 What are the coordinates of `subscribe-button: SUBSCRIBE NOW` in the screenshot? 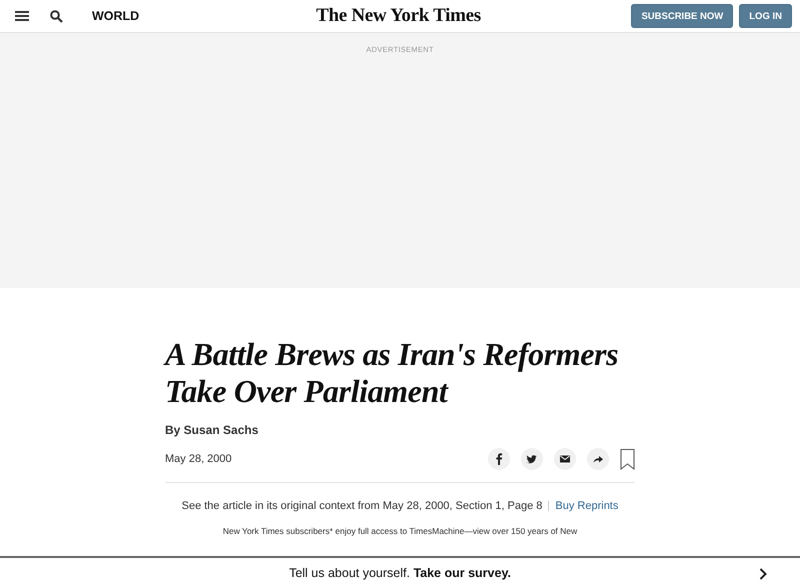 It's located at (682, 16).